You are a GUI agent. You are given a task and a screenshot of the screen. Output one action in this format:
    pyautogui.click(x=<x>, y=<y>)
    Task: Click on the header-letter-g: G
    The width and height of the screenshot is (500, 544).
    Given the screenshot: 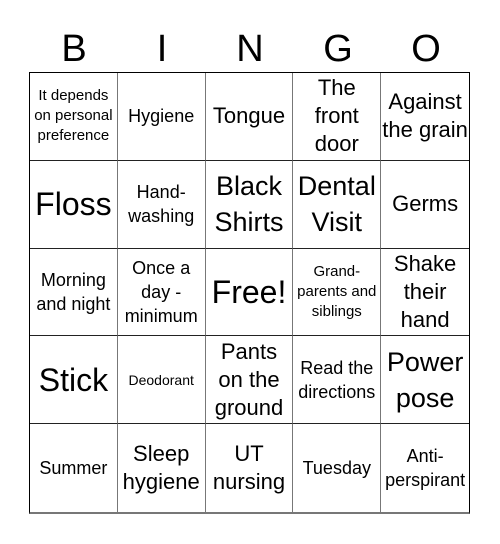 What is the action you would take?
    pyautogui.click(x=338, y=49)
    